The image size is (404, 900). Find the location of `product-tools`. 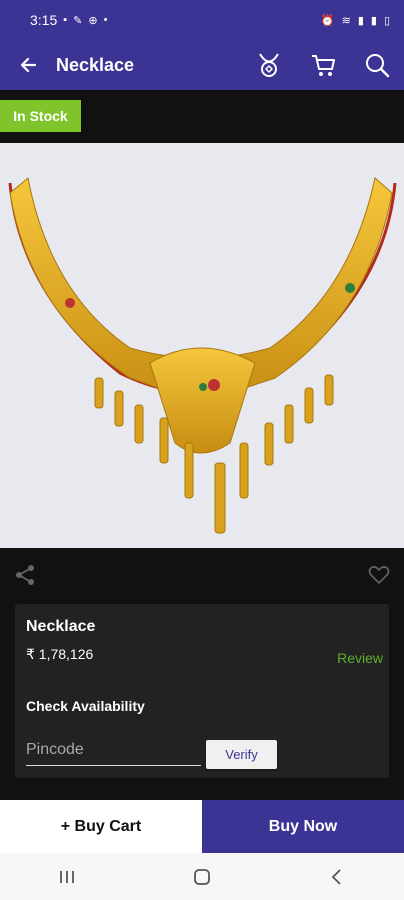

product-tools is located at coordinates (202, 575).